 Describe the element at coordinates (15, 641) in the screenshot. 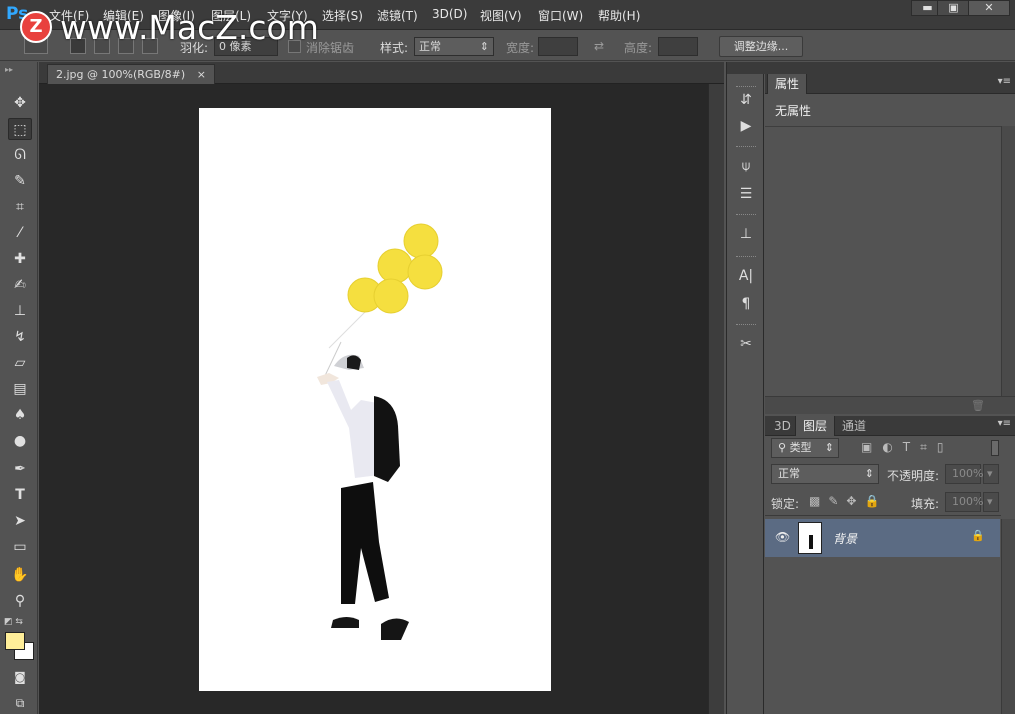

I see `foreground-color-swatch` at that location.